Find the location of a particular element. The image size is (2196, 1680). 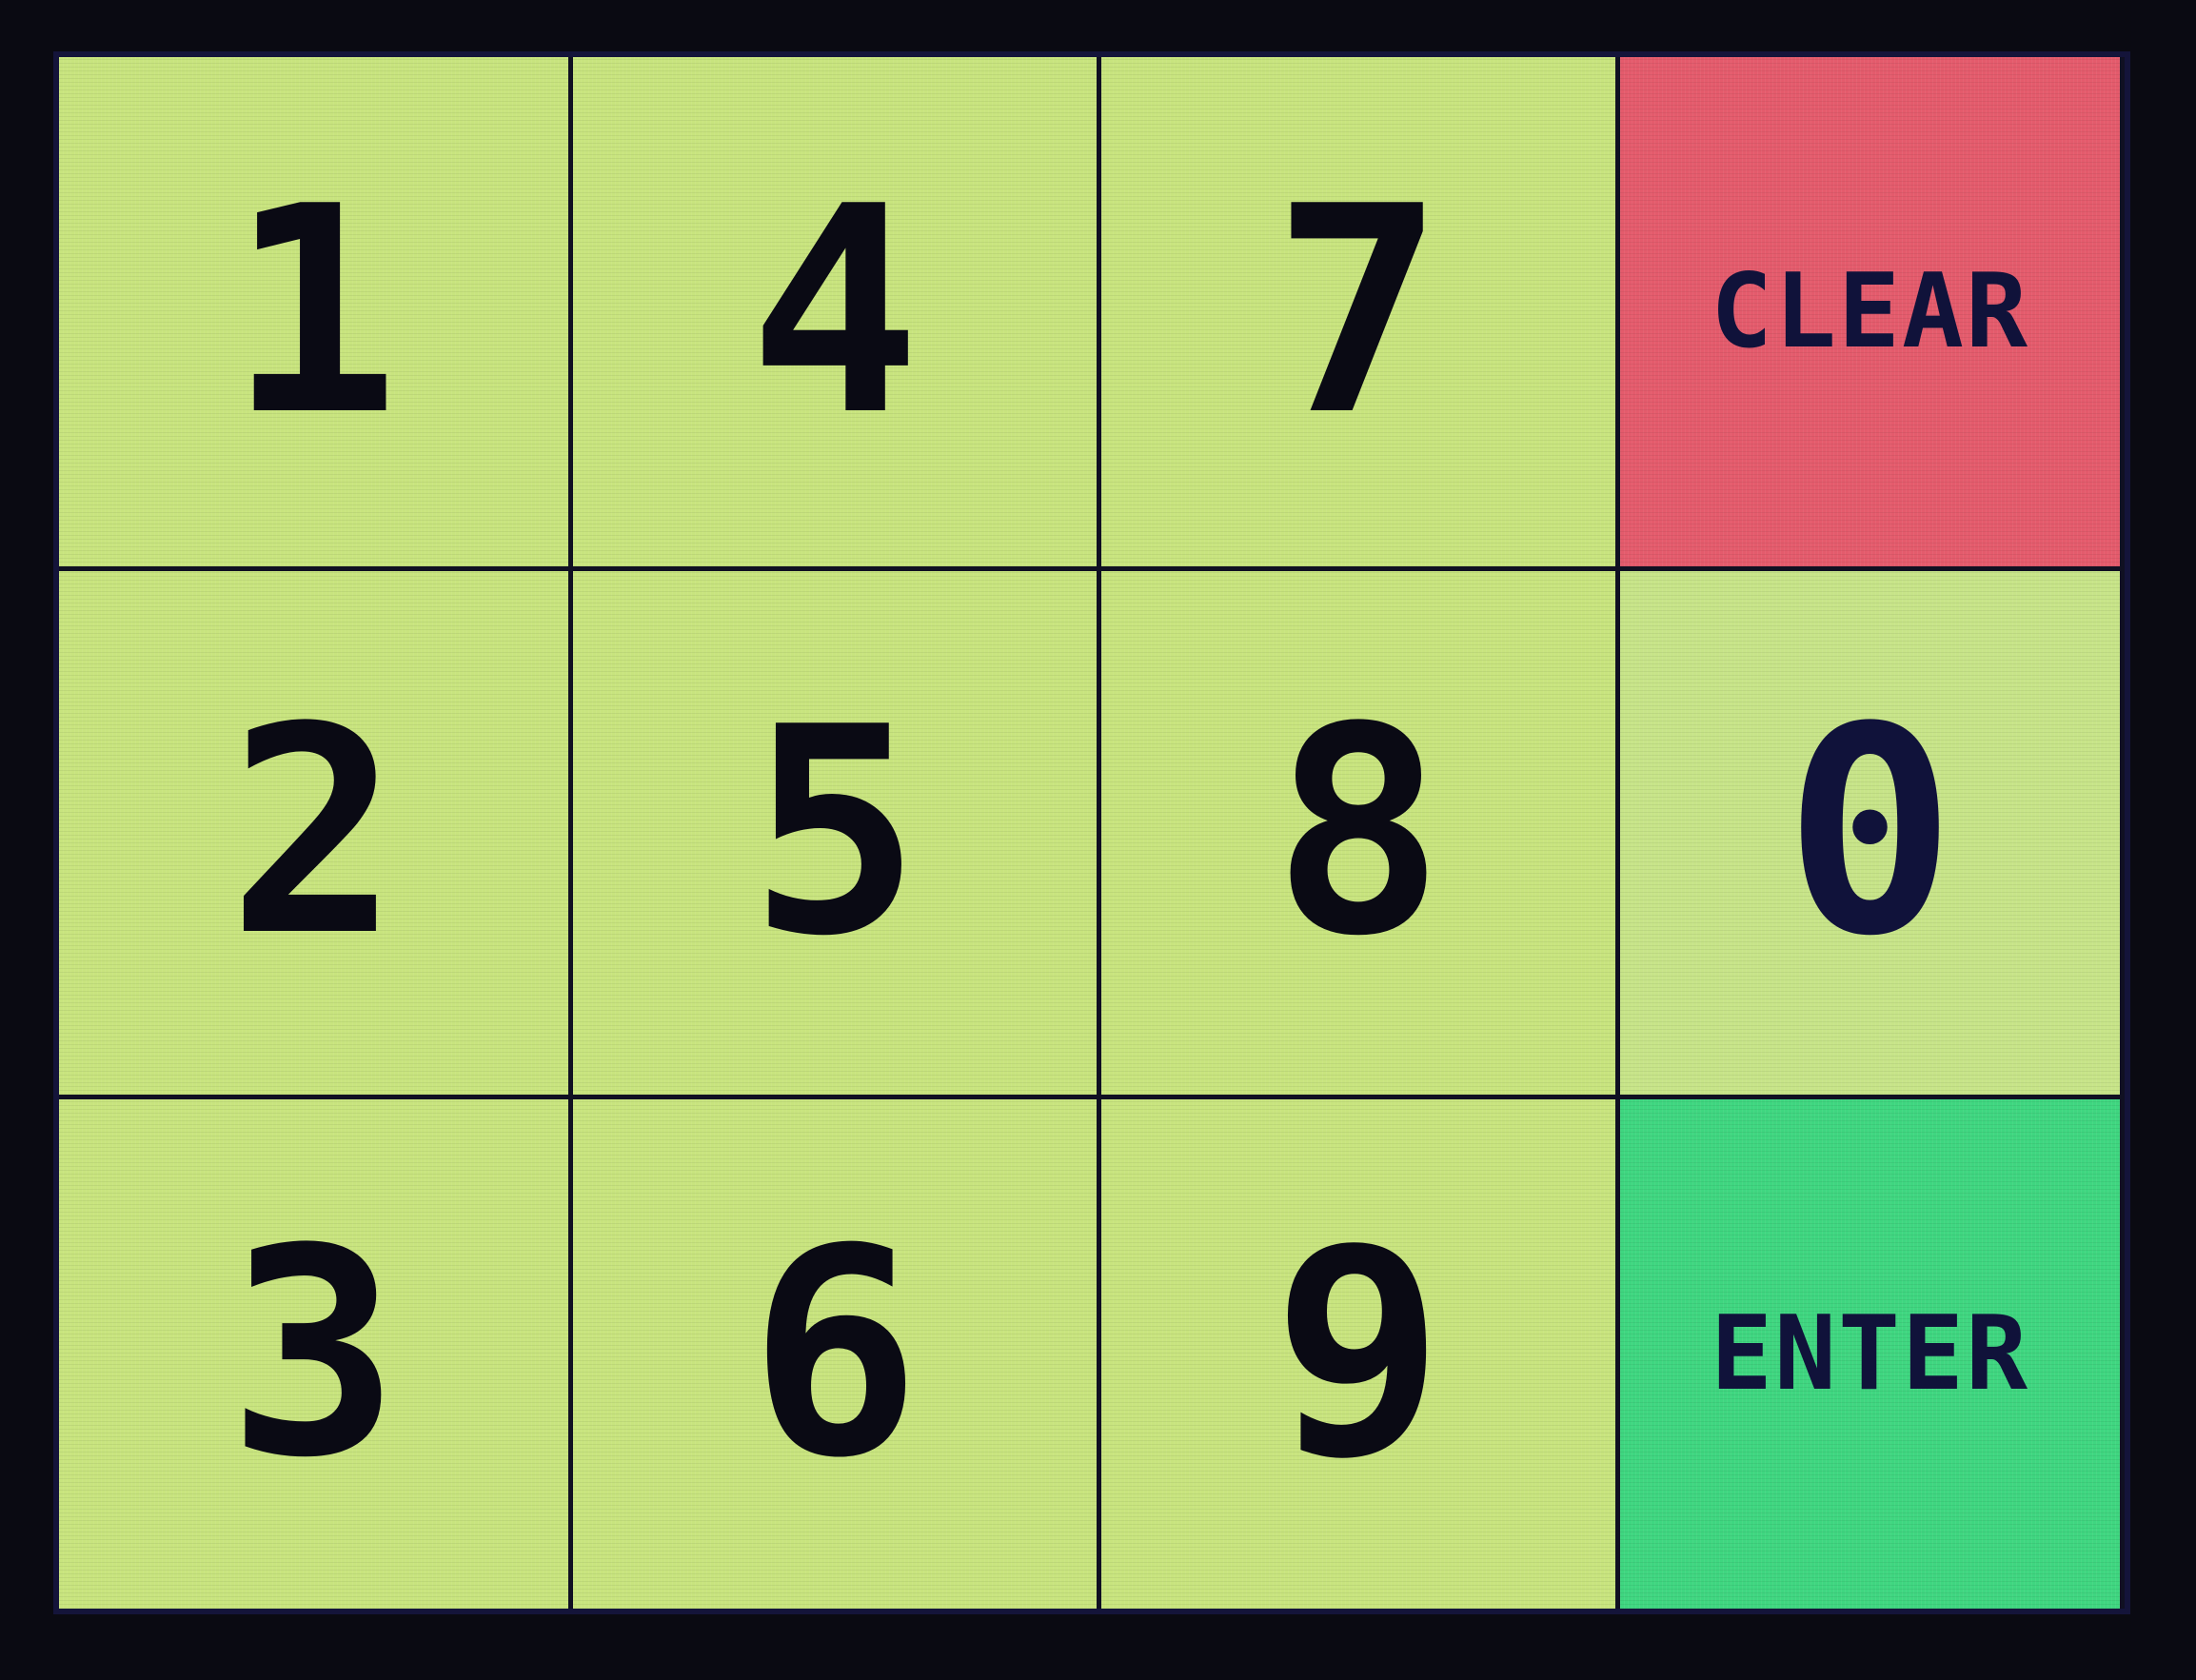

key-1-button: 1 is located at coordinates (313, 312).